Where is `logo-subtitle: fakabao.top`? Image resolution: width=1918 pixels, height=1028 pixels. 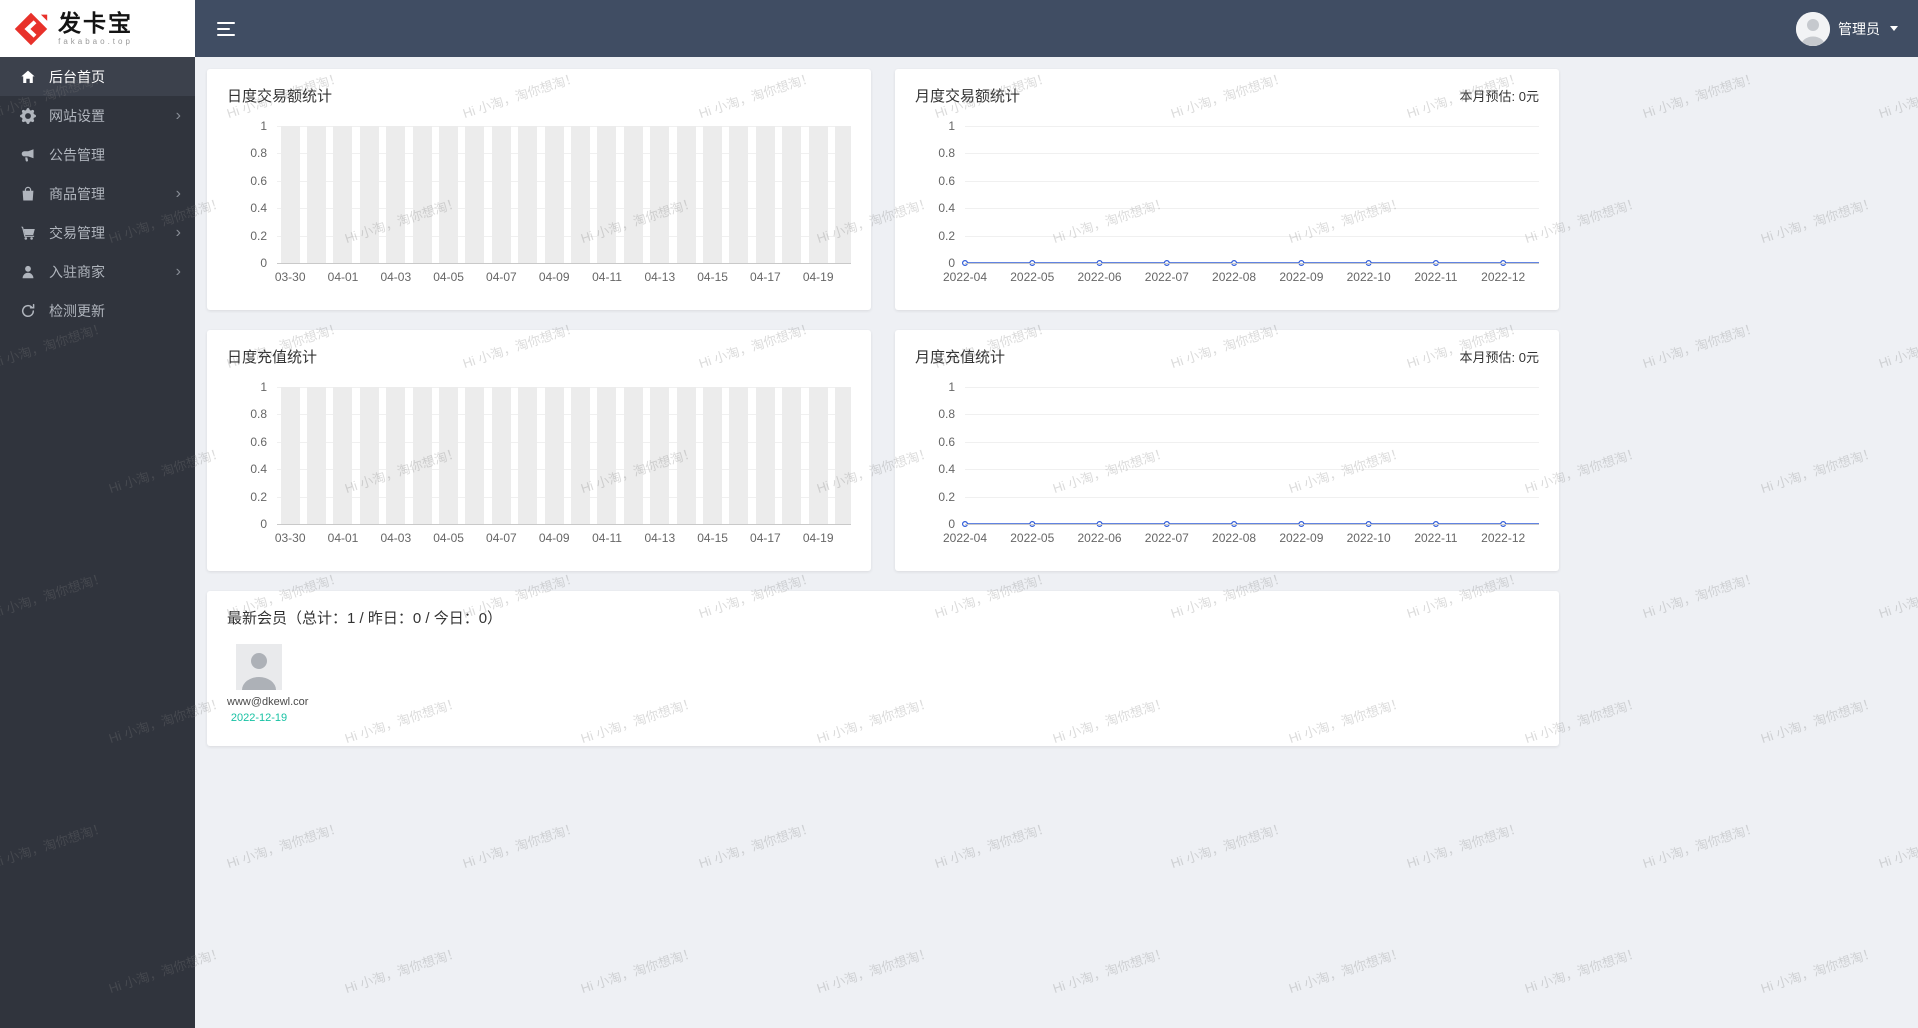
logo-subtitle: fakabao.top is located at coordinates (95, 41).